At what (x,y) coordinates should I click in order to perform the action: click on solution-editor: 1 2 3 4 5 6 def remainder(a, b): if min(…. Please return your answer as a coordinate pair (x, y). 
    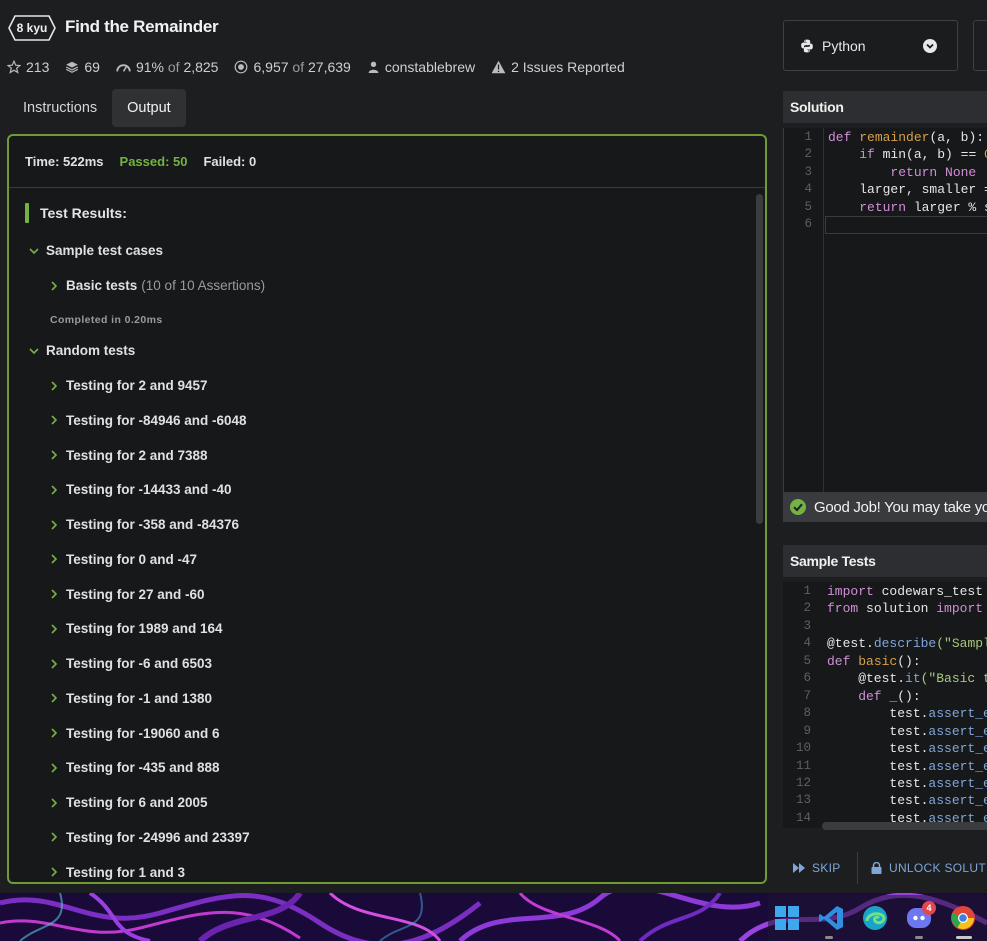
    Looking at the image, I should click on (885, 310).